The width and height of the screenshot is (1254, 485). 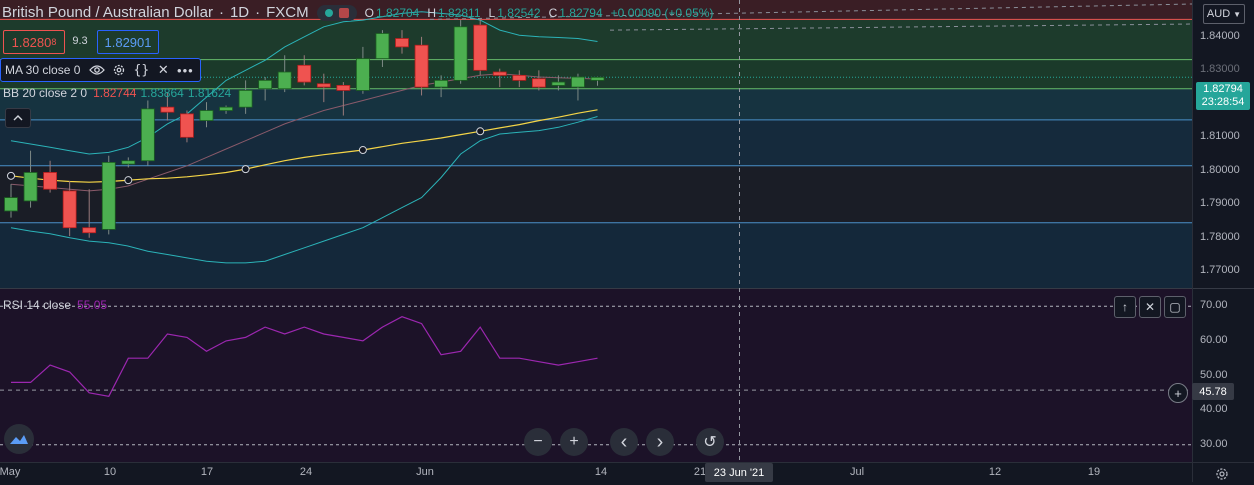 I want to click on currency-selector: AUD ▼, so click(x=1224, y=14).